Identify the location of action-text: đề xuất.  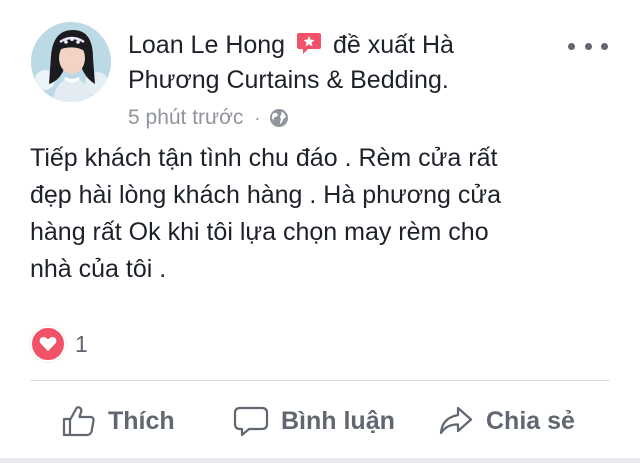
(374, 45).